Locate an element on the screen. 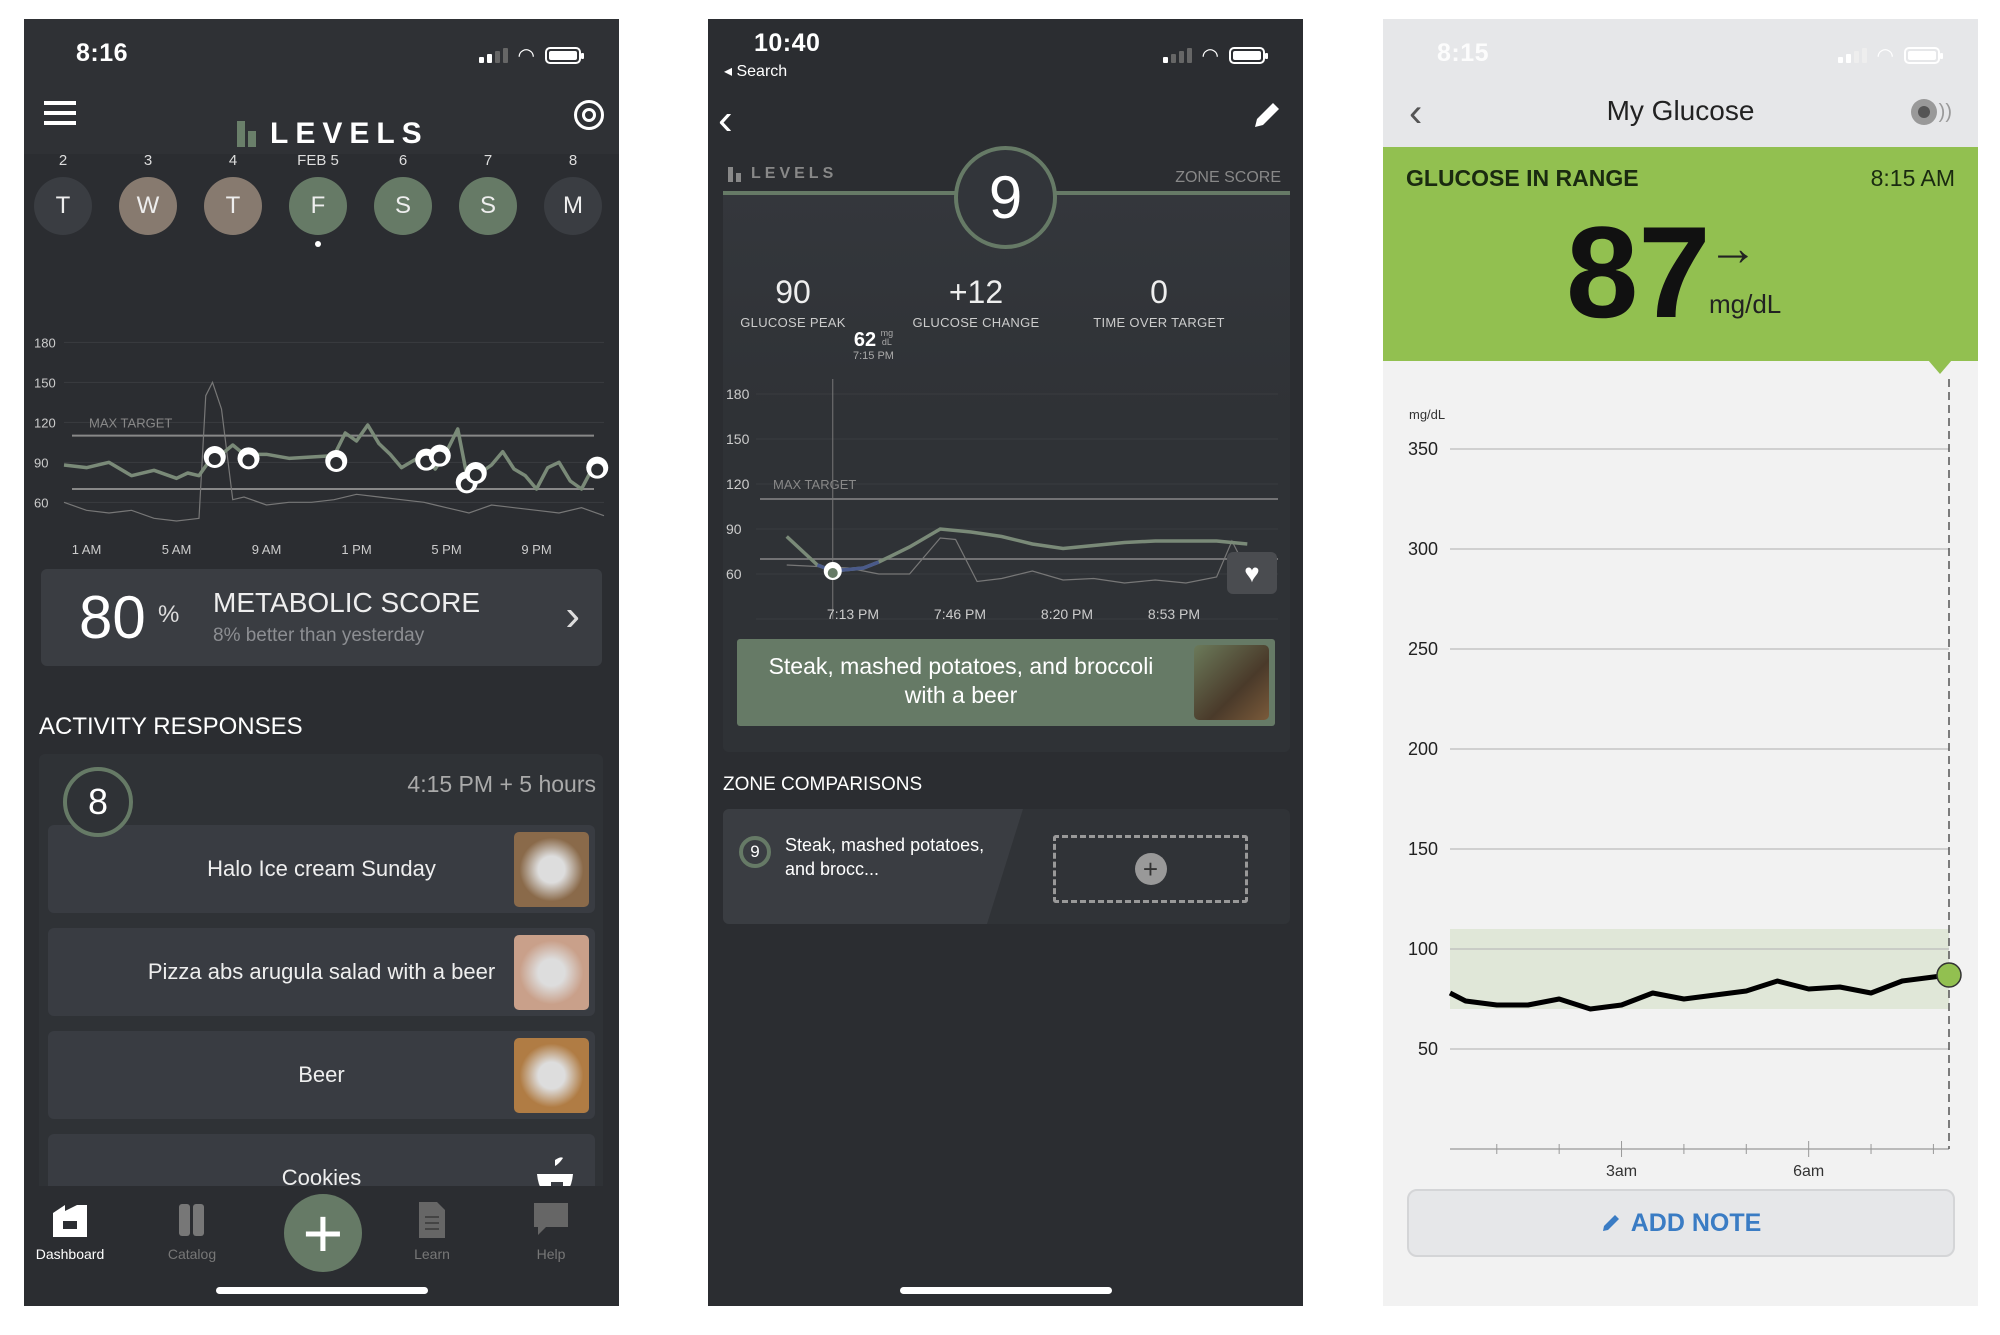  y-tick-label: 50 is located at coordinates (1428, 1049).